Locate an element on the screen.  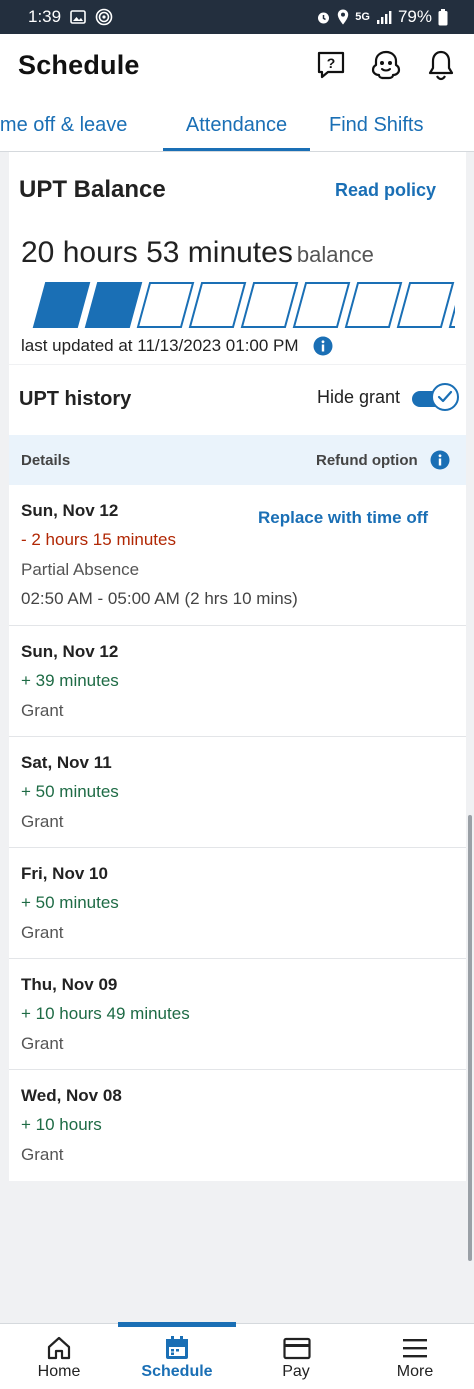
bell-icon is located at coordinates (441, 65).